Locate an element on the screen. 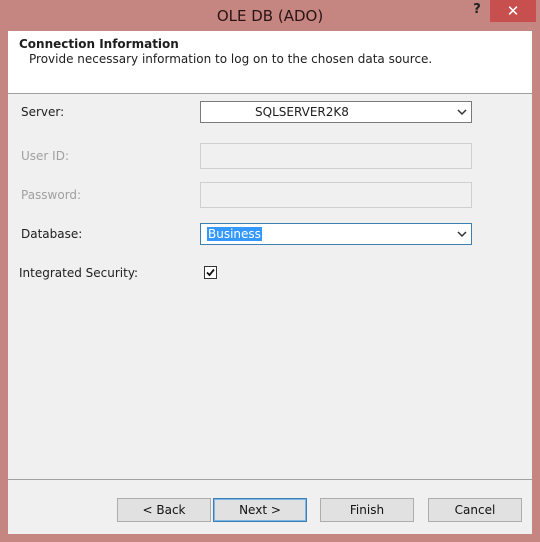 The image size is (540, 542). back-button: < Back is located at coordinates (164, 510).